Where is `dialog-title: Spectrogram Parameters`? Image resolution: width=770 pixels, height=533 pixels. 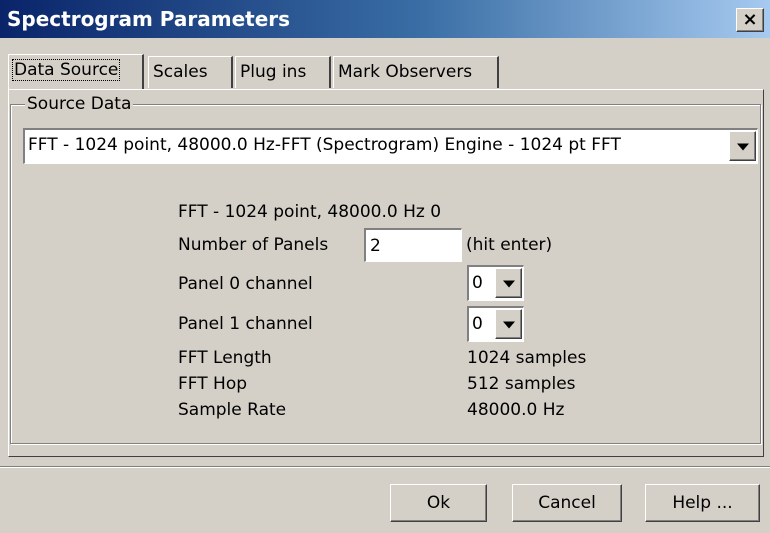
dialog-title: Spectrogram Parameters is located at coordinates (149, 19).